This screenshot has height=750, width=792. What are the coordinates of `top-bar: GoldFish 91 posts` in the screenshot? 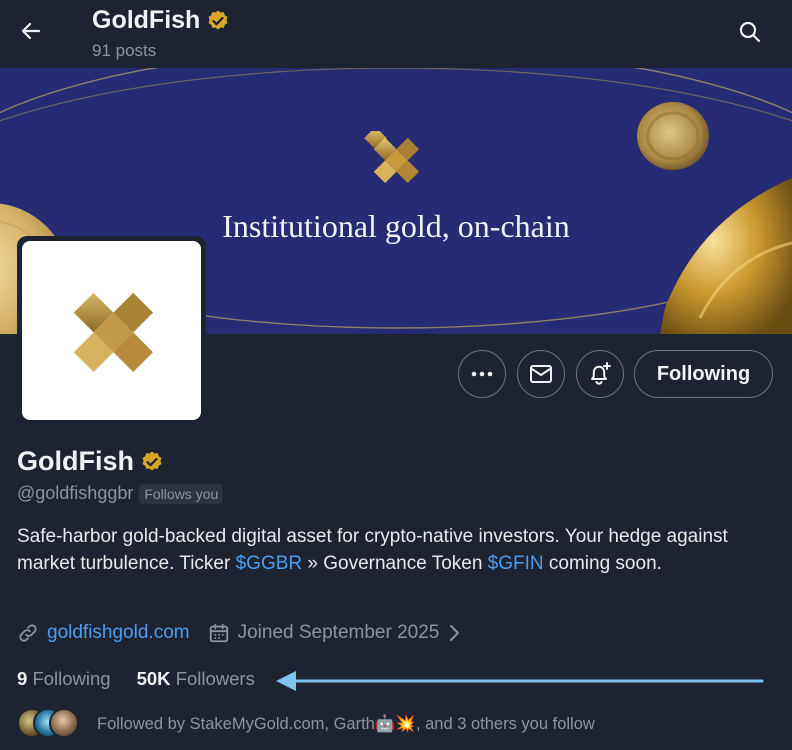 It's located at (396, 34).